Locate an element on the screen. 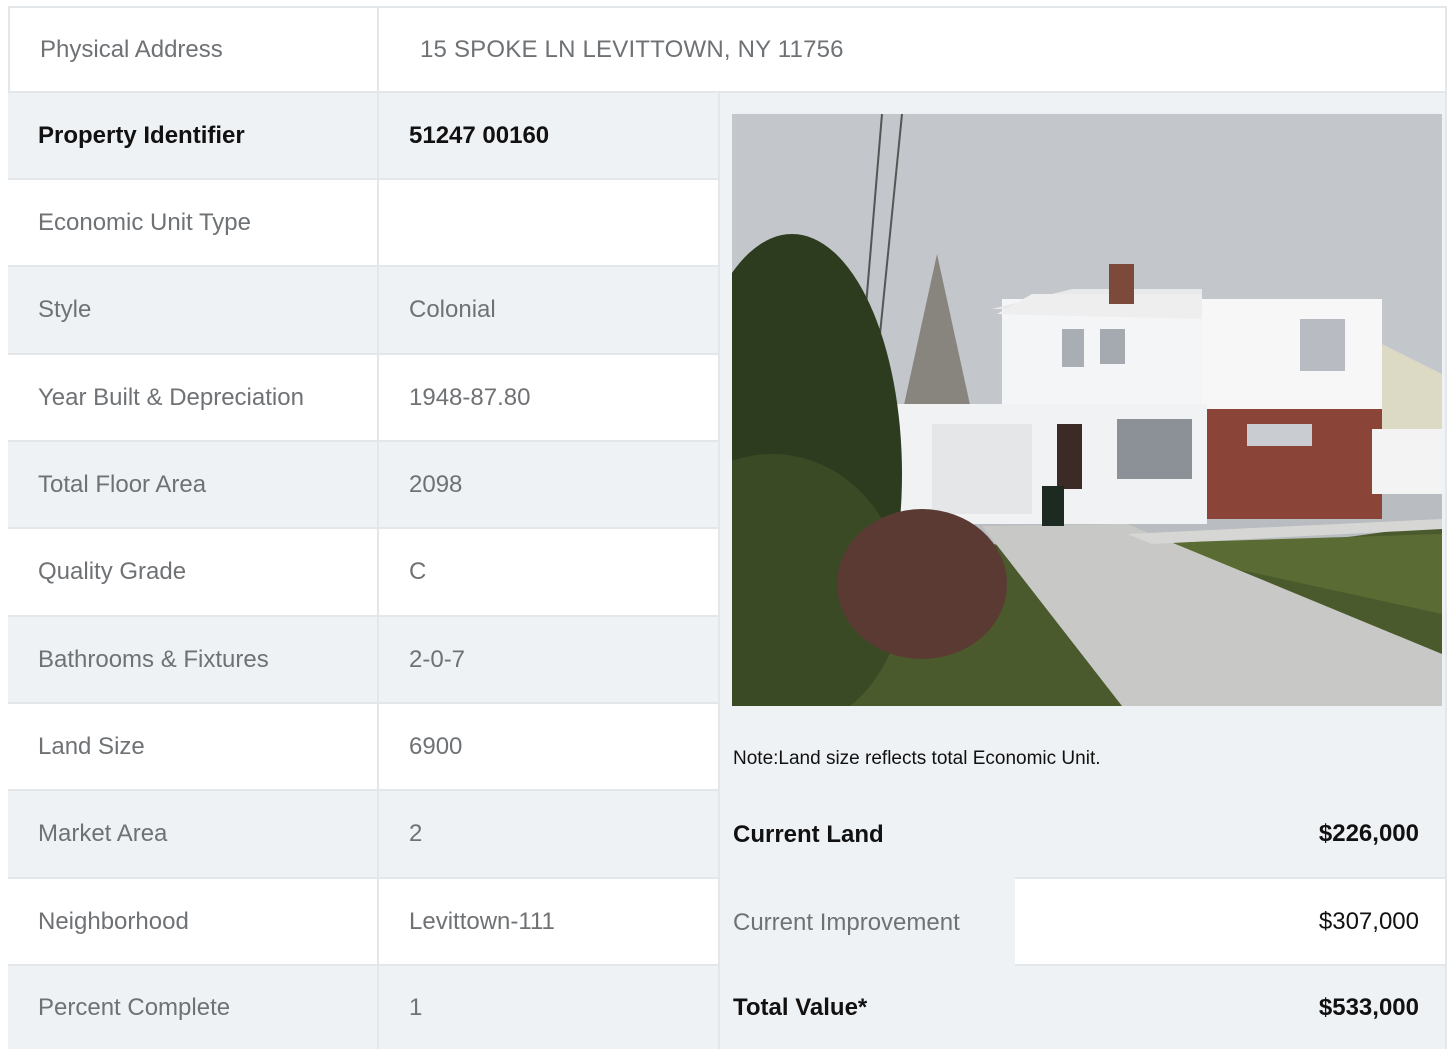 Image resolution: width=1450 pixels, height=1049 pixels. style-value: Colonial is located at coordinates (549, 311).